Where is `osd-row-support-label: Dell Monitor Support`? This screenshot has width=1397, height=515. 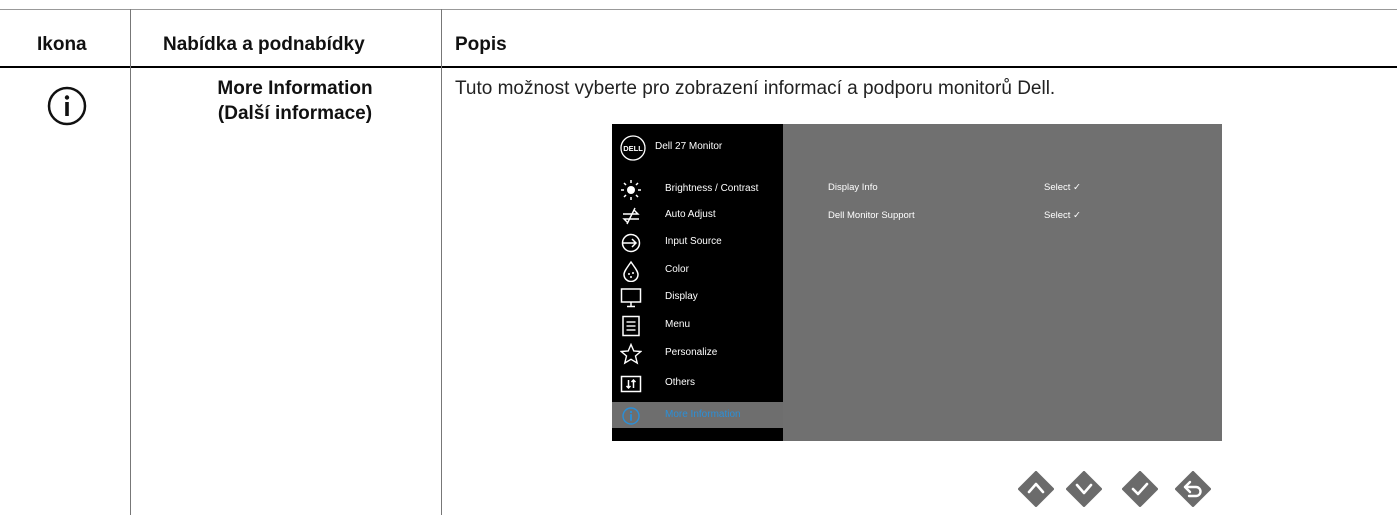
osd-row-support-label: Dell Monitor Support is located at coordinates (871, 215).